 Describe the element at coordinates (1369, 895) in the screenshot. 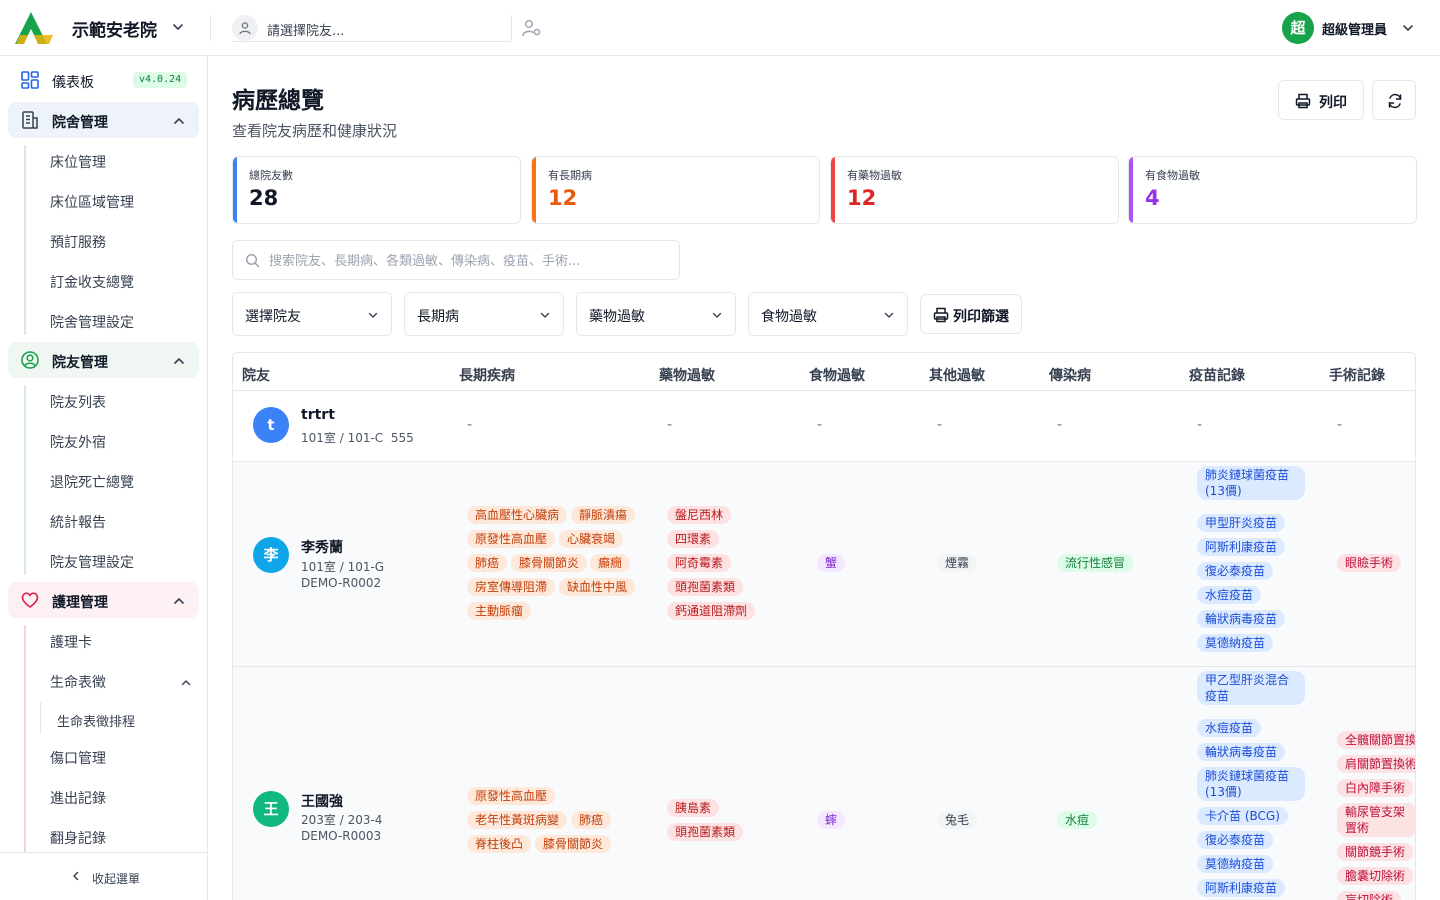

I see `surgery-tag: 盲切除術` at that location.